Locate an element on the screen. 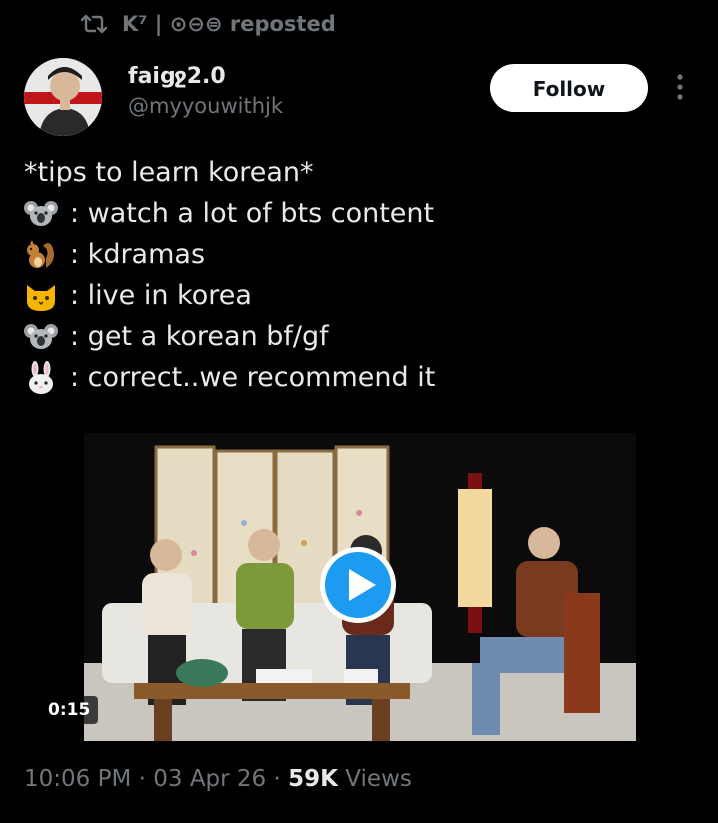 The height and width of the screenshot is (823, 718). tweet-line-text: *tips to learn korean* is located at coordinates (169, 172).